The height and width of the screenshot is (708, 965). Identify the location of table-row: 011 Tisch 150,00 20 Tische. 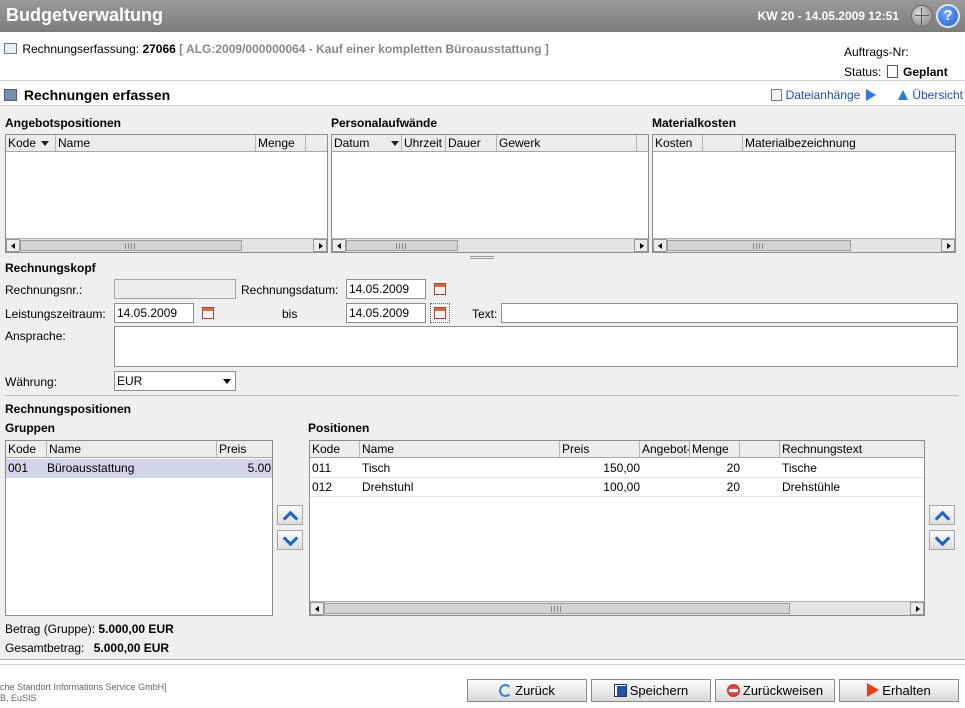
(617, 468).